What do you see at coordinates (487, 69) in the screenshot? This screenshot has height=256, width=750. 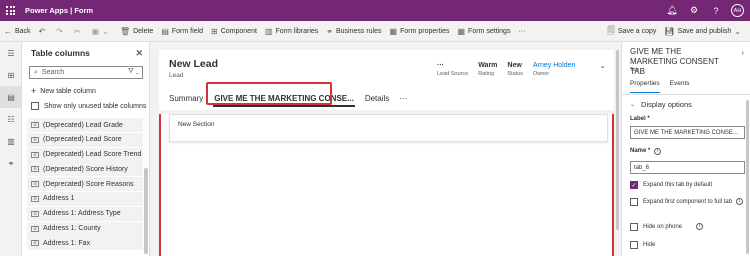 I see `header-field-rating: Warm Rating` at bounding box center [487, 69].